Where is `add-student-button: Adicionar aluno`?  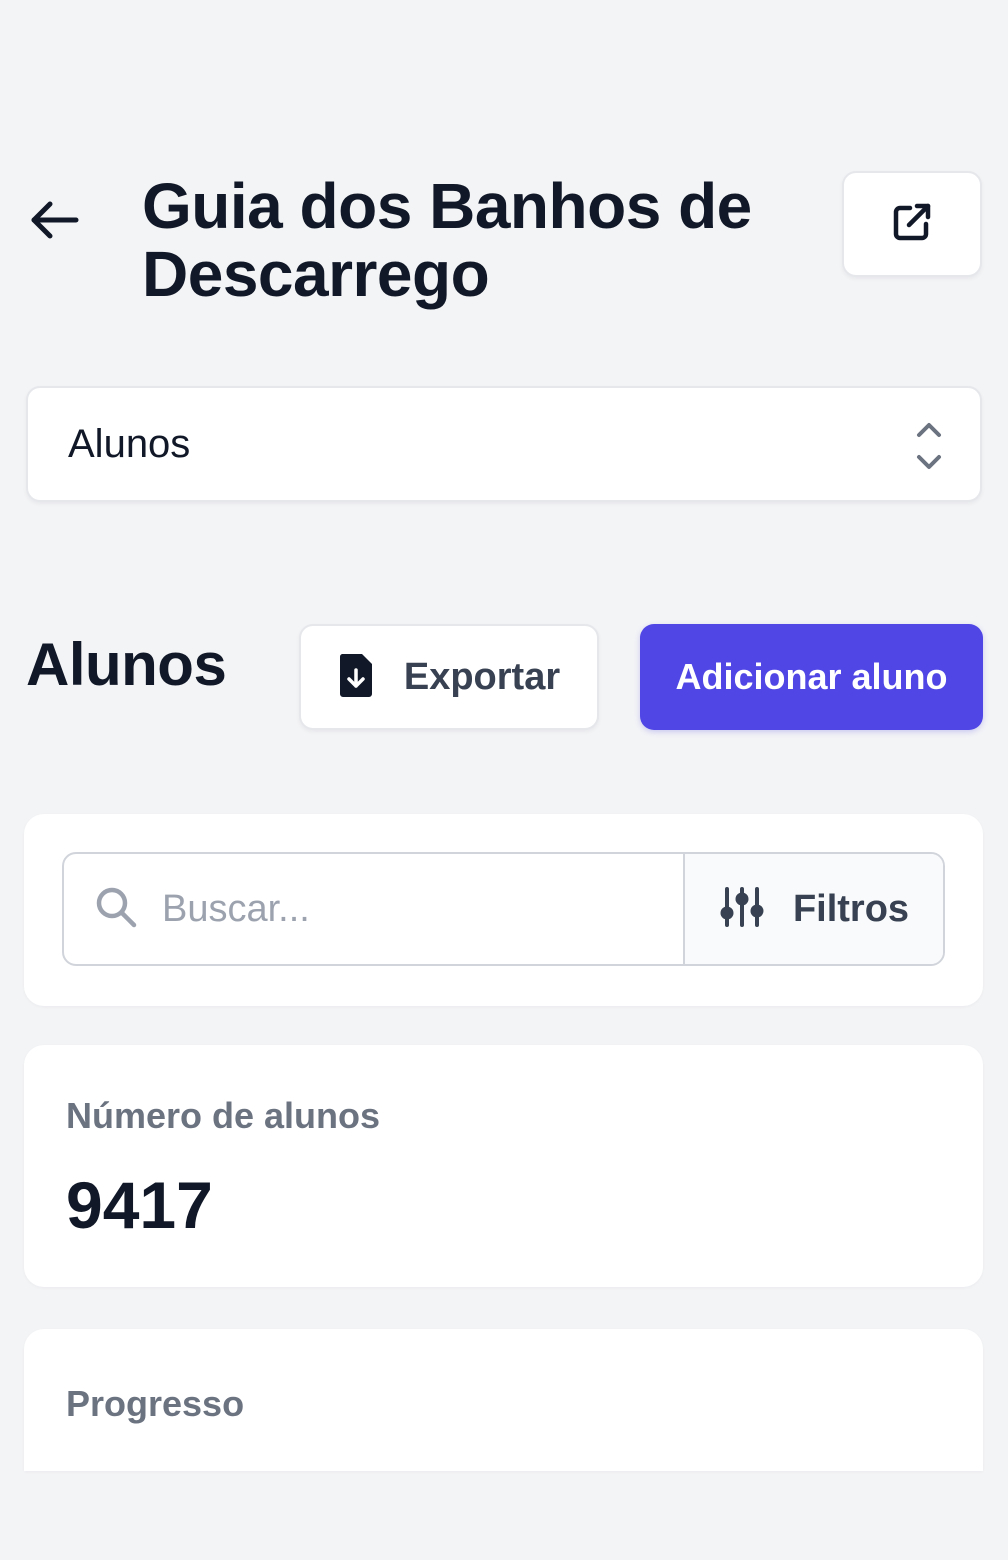
add-student-button: Adicionar aluno is located at coordinates (811, 677).